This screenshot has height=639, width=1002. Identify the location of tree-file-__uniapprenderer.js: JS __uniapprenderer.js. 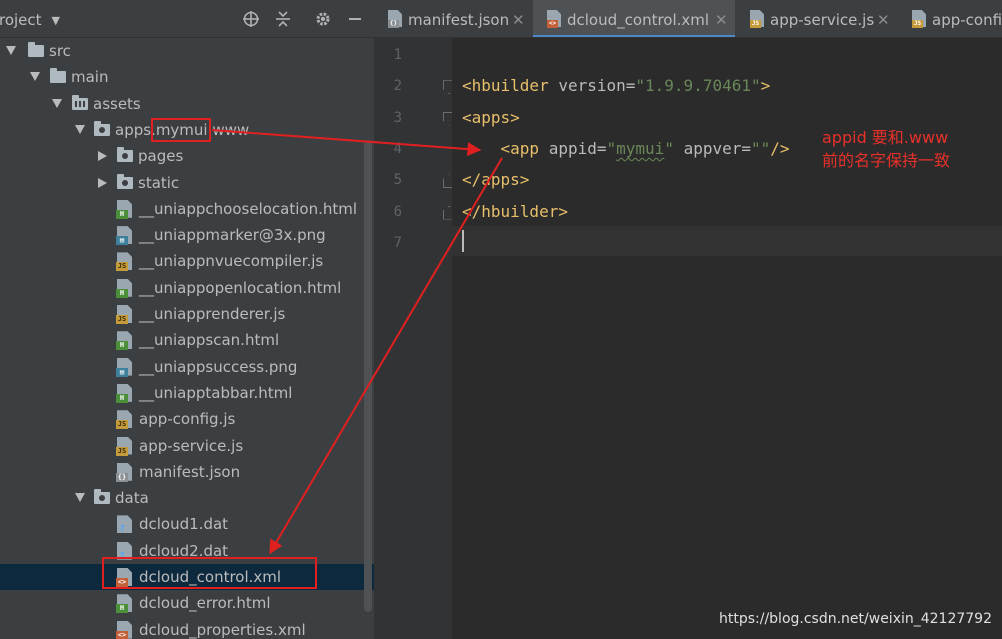
(187, 314).